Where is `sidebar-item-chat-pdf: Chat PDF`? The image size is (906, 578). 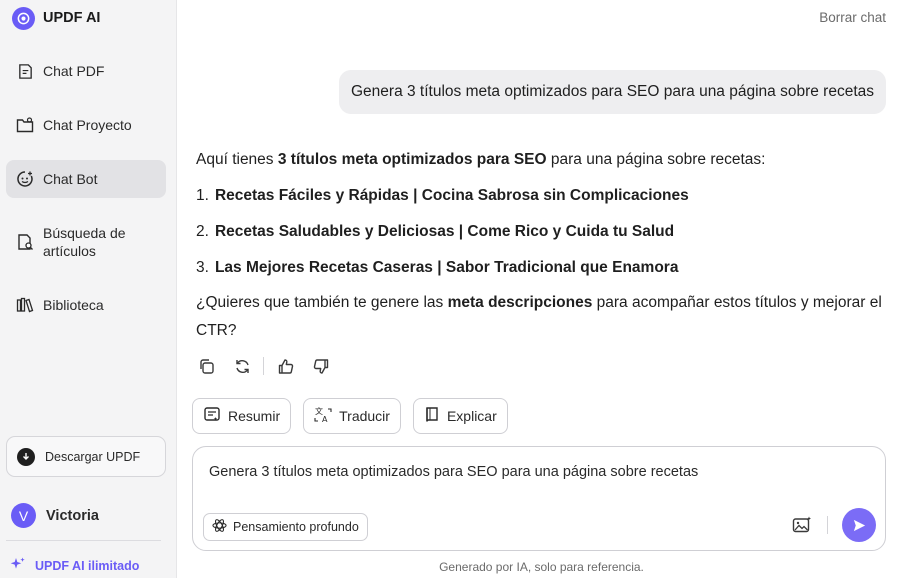 sidebar-item-chat-pdf: Chat PDF is located at coordinates (86, 71).